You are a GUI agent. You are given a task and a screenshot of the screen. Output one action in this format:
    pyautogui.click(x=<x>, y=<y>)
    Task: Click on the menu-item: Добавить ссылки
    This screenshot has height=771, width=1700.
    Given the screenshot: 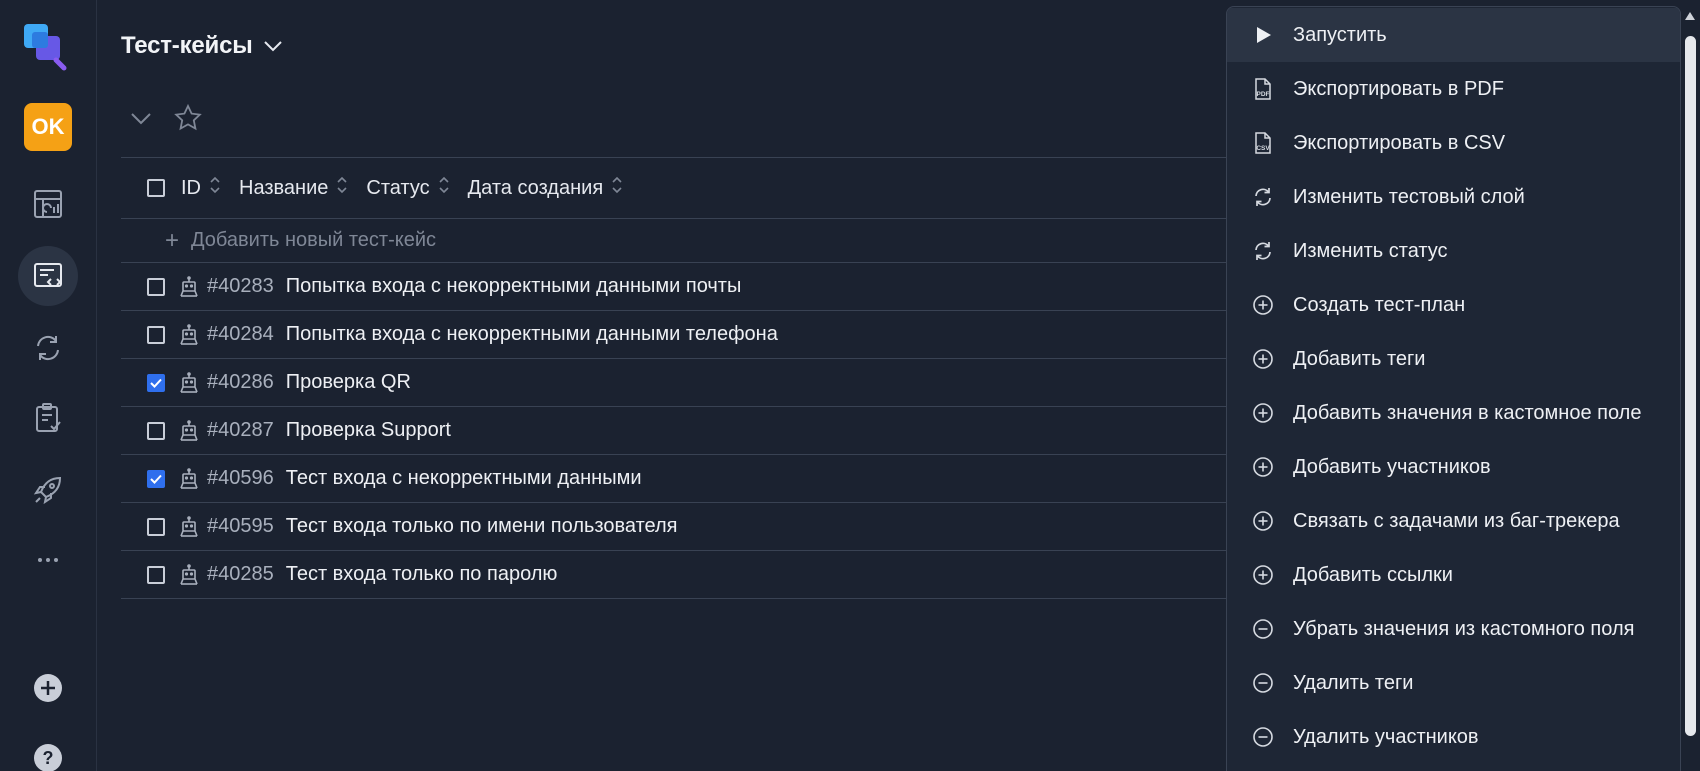 What is the action you would take?
    pyautogui.click(x=1453, y=575)
    